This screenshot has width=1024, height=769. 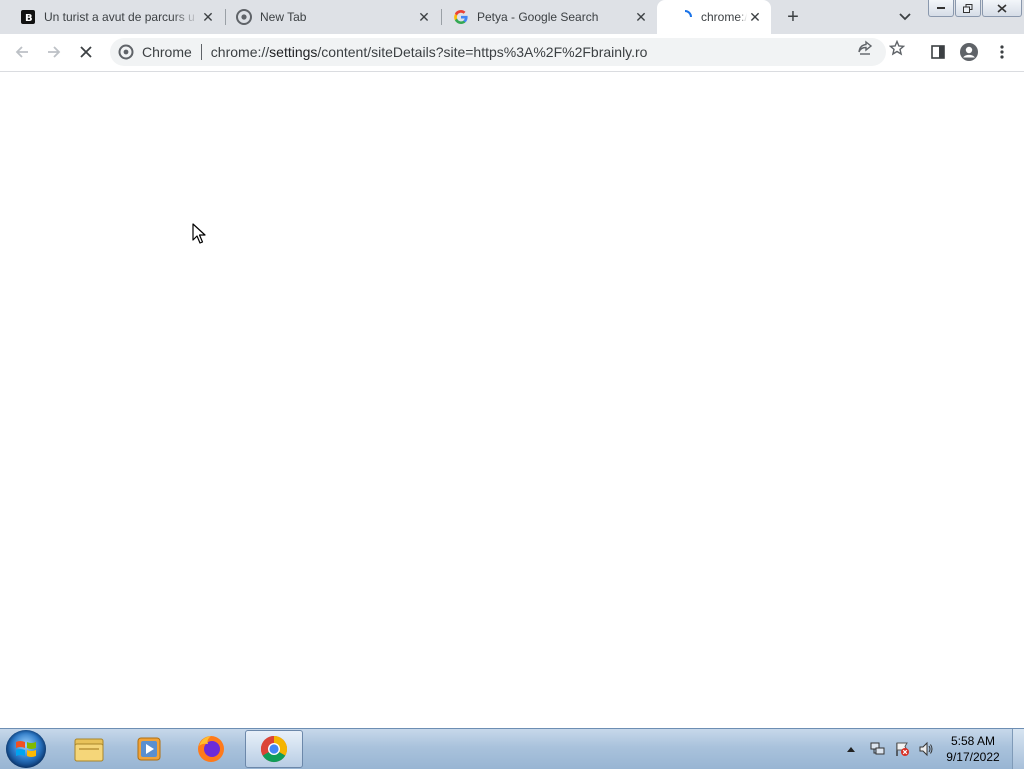 What do you see at coordinates (1018, 749) in the screenshot?
I see `show-desktop-button` at bounding box center [1018, 749].